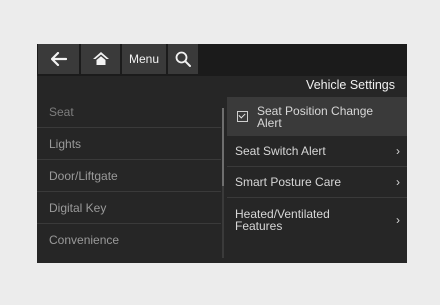  I want to click on category-item-label: Convenience, so click(84, 240).